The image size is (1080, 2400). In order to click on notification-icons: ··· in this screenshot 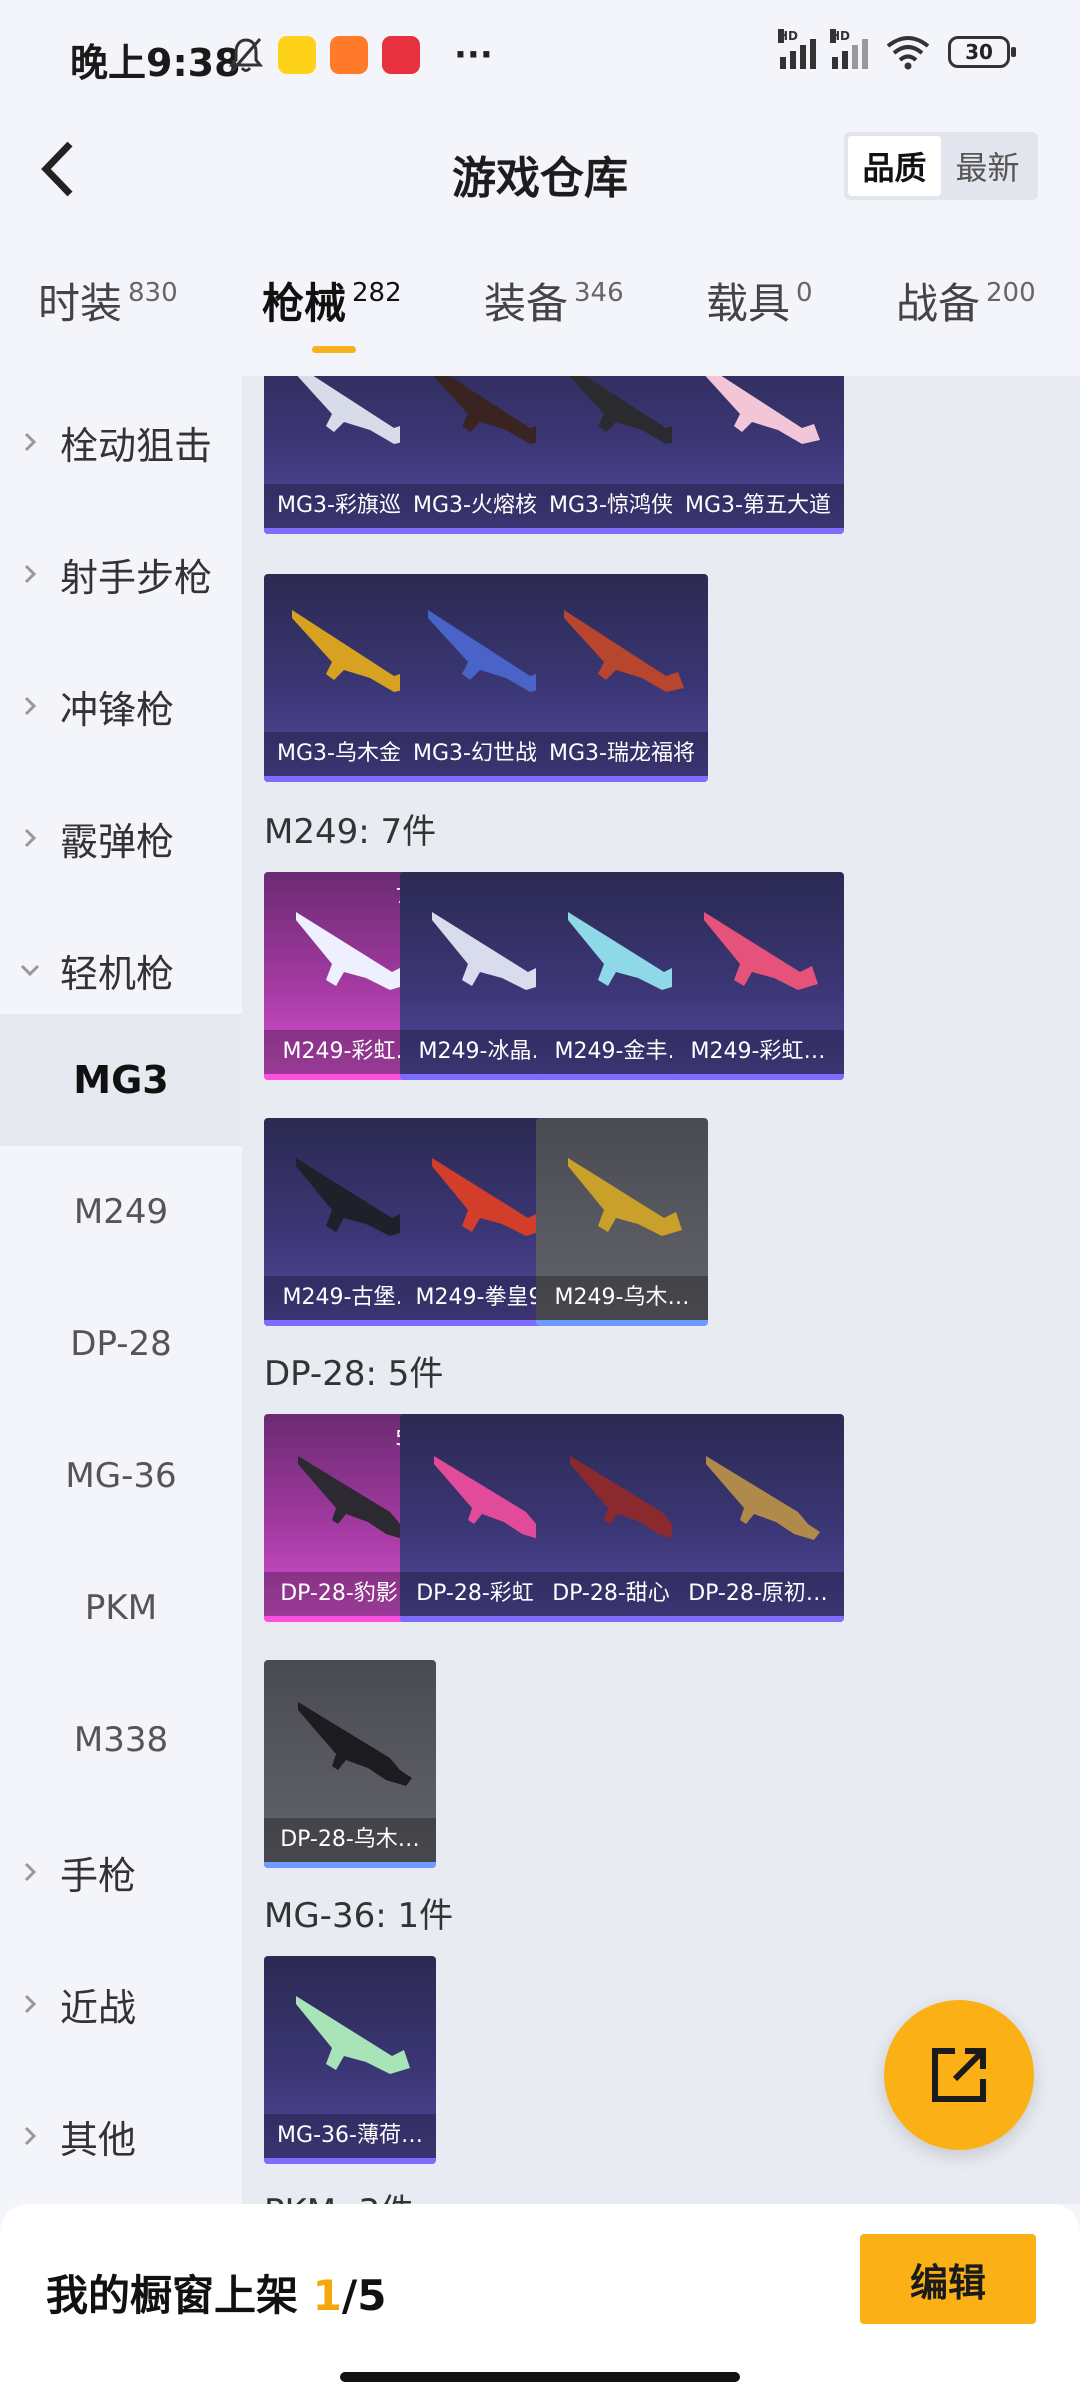, I will do `click(360, 55)`.